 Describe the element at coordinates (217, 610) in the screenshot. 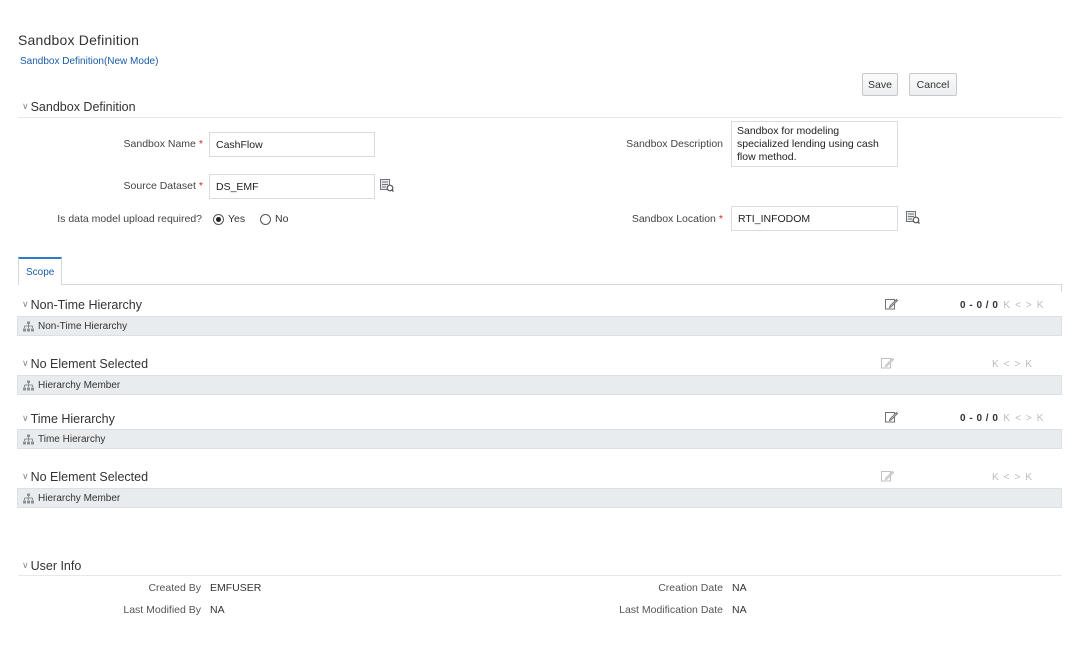

I see `last-modified-by-value: NA` at that location.